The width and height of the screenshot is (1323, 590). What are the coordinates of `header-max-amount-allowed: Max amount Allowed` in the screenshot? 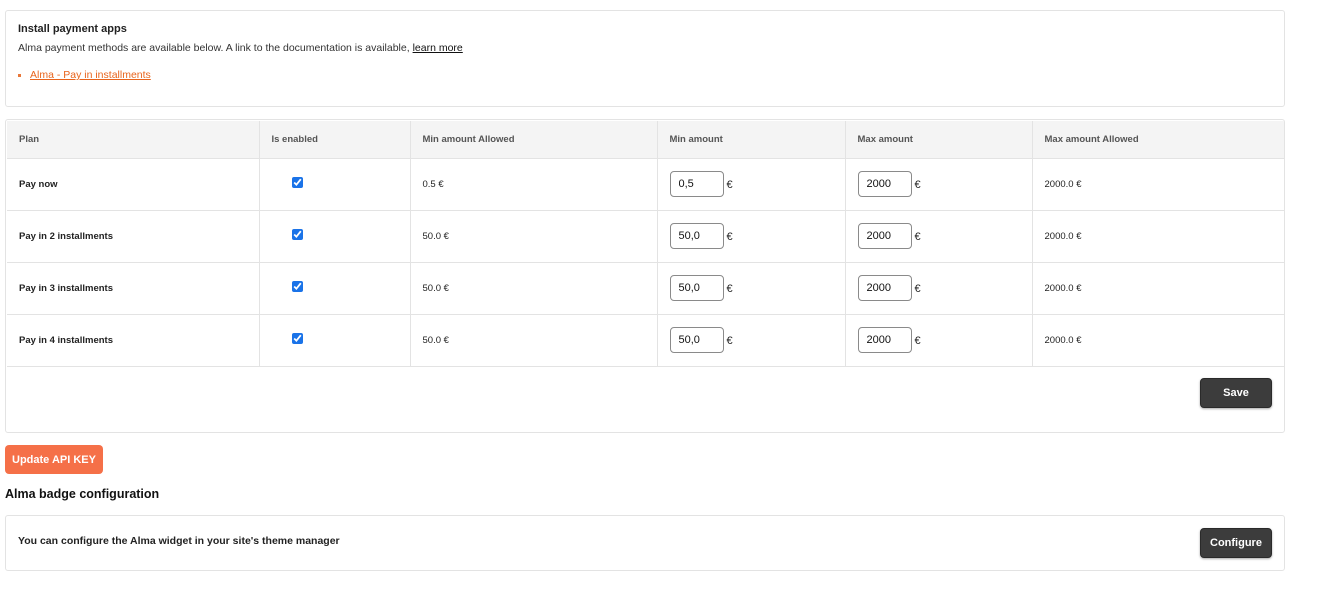 It's located at (1158, 140).